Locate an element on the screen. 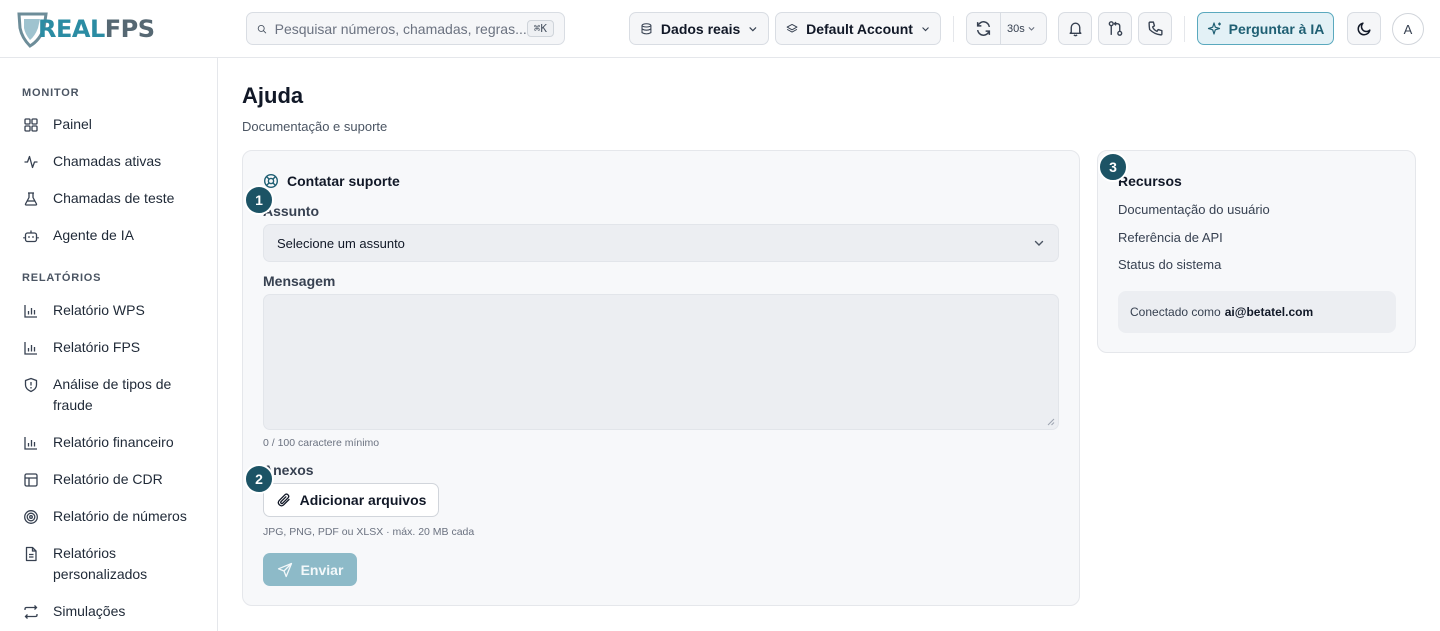 This screenshot has height=631, width=1440. connected-as: Conectado como ai@betatel.com is located at coordinates (1257, 312).